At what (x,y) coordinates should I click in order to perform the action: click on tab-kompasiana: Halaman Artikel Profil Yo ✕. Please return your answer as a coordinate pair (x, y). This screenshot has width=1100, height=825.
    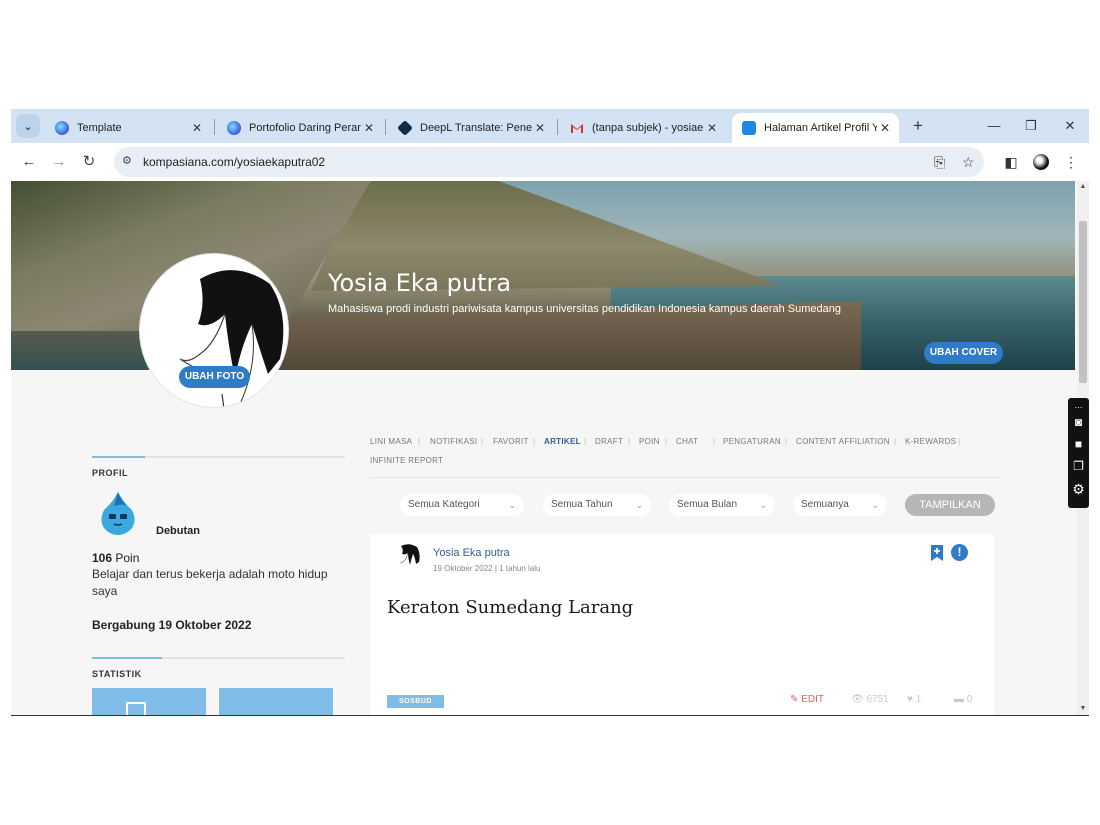
    Looking at the image, I should click on (815, 128).